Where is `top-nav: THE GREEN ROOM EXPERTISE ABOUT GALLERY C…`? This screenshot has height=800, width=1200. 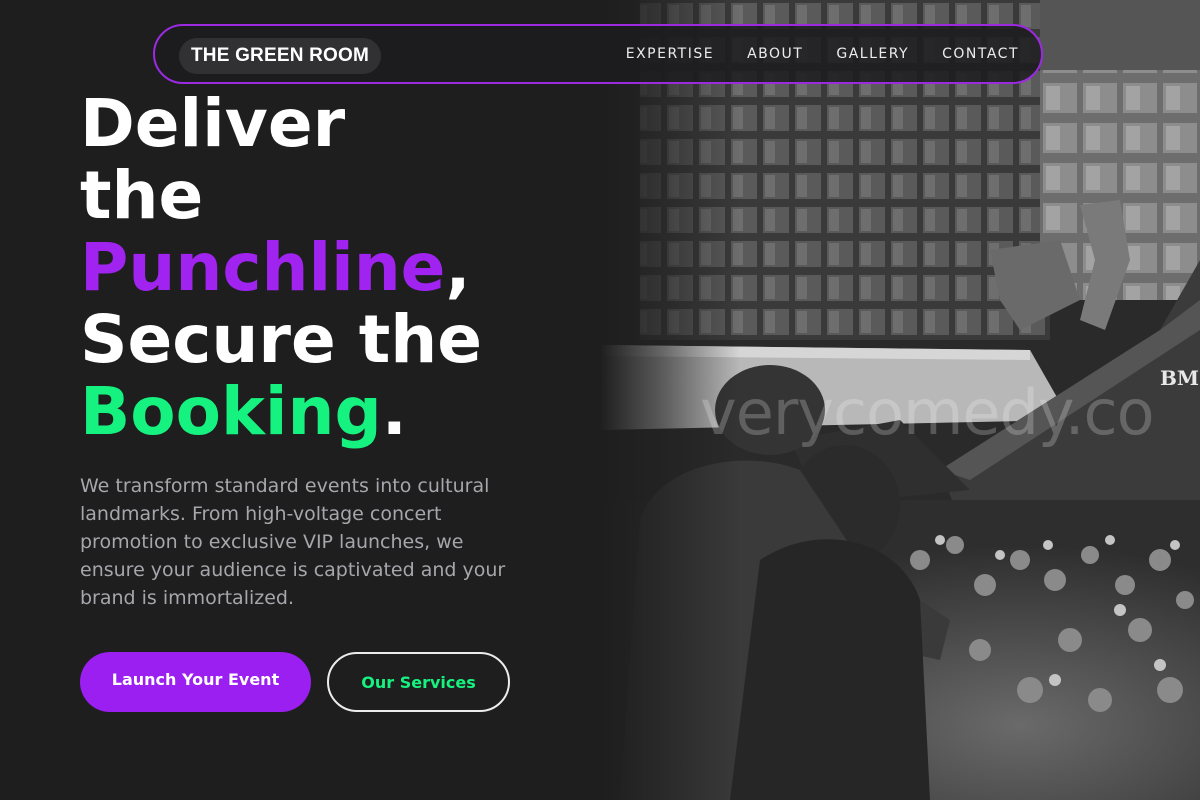
top-nav: THE GREEN ROOM EXPERTISE ABOUT GALLERY C… is located at coordinates (598, 54).